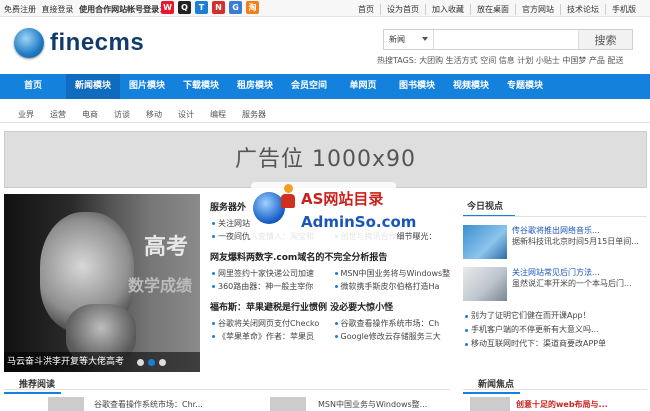 The image size is (650, 411). I want to click on top-link-forum: 技术论坛, so click(582, 9).